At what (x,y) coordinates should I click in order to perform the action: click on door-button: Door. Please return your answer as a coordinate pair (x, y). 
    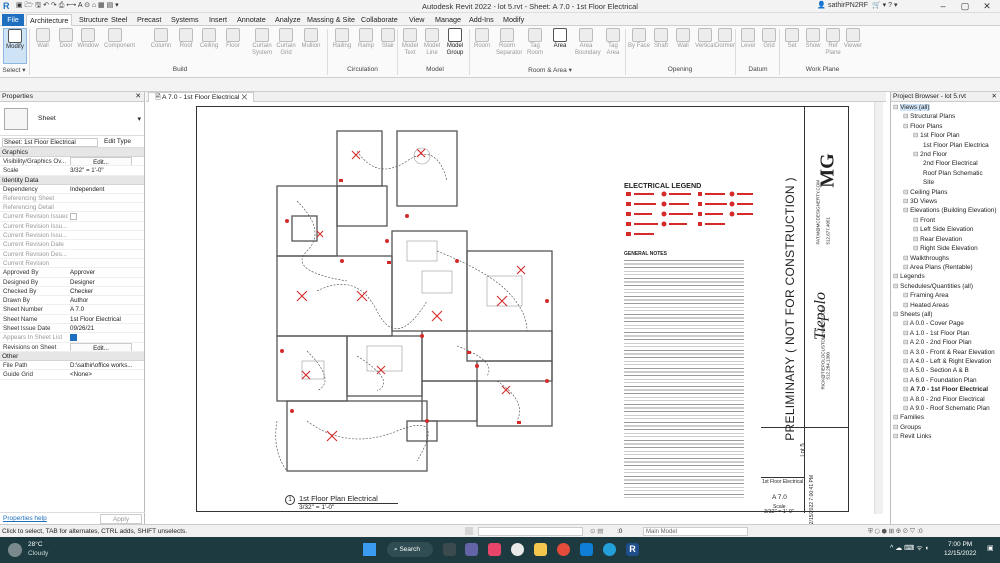
    Looking at the image, I should click on (66, 39).